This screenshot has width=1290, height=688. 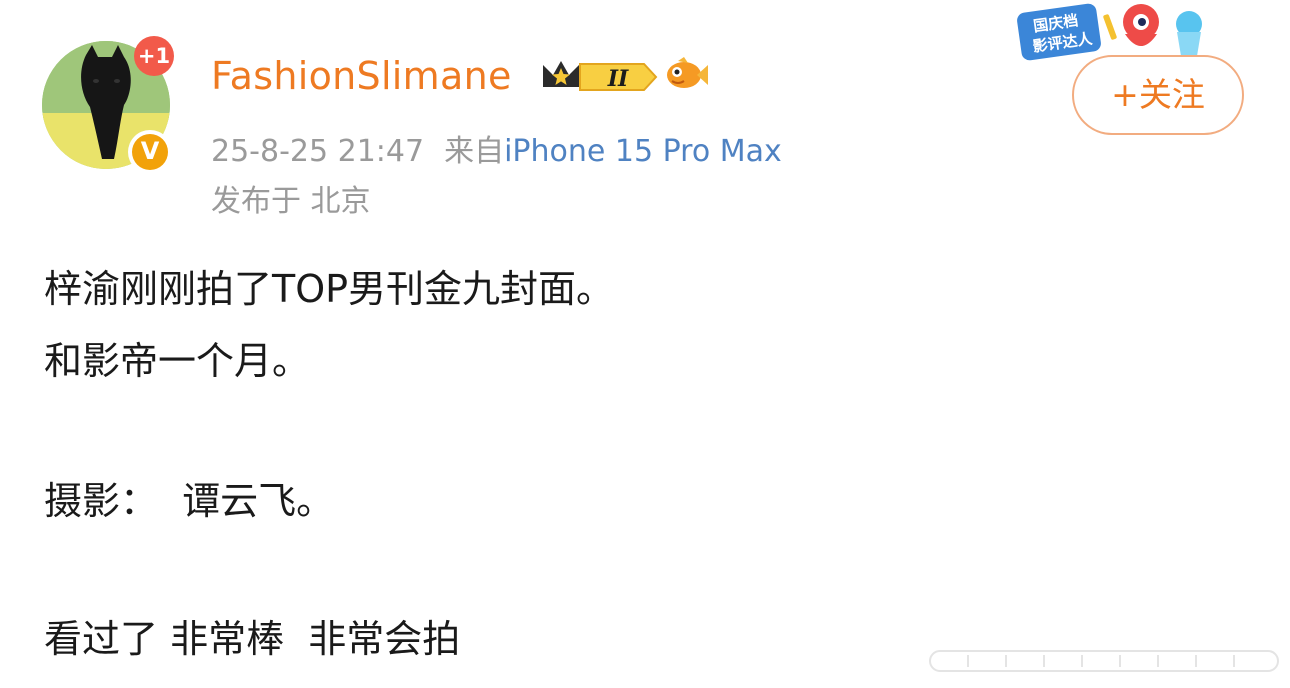 I want to click on timestamp: 25-8-25 21:47, so click(x=318, y=151).